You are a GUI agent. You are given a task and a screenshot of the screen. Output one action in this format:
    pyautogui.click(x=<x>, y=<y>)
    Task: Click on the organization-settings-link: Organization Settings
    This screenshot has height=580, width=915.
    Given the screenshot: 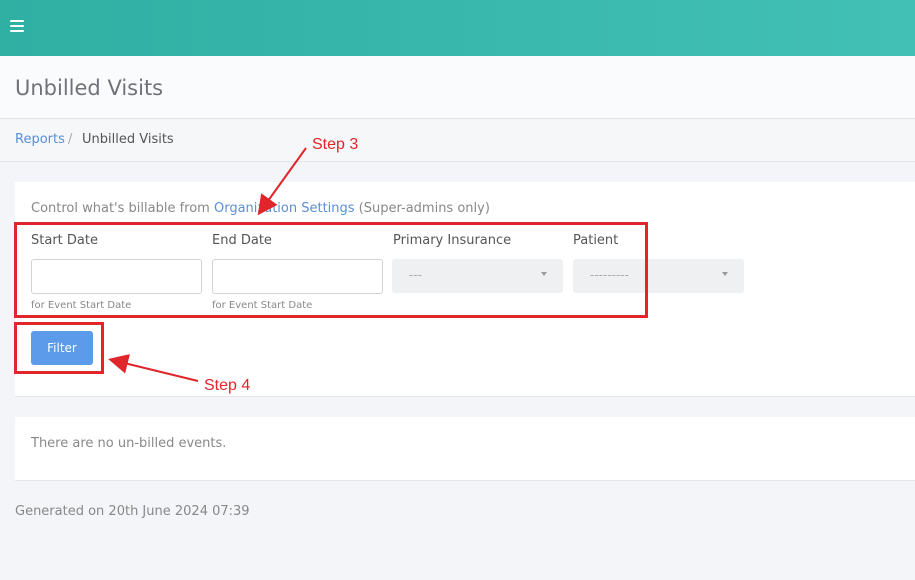 What is the action you would take?
    pyautogui.click(x=284, y=208)
    